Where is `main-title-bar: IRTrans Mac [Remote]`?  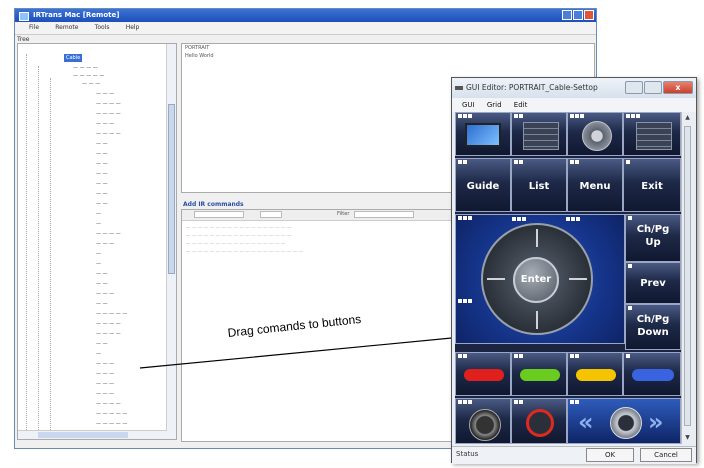 main-title-bar: IRTrans Mac [Remote] is located at coordinates (305, 15).